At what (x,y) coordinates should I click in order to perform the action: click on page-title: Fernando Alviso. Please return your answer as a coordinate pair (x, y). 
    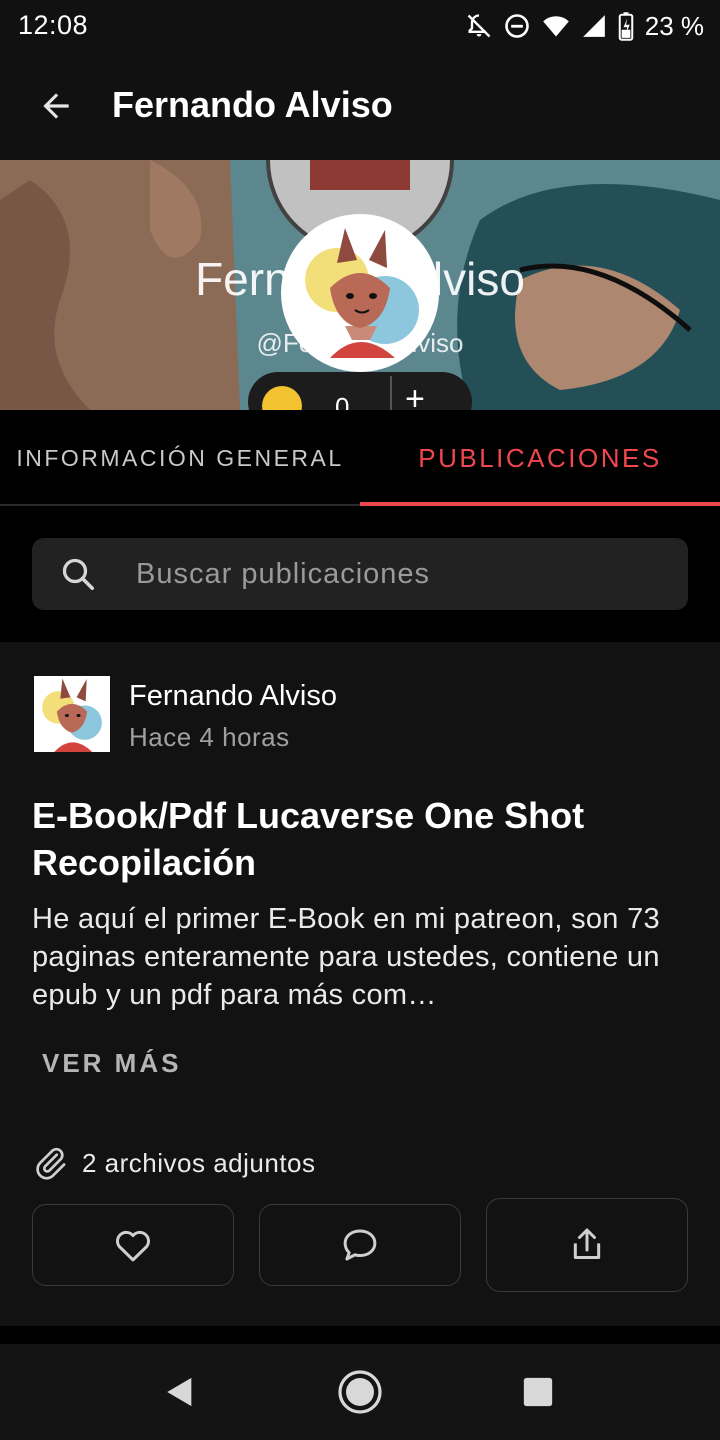
    Looking at the image, I should click on (252, 104).